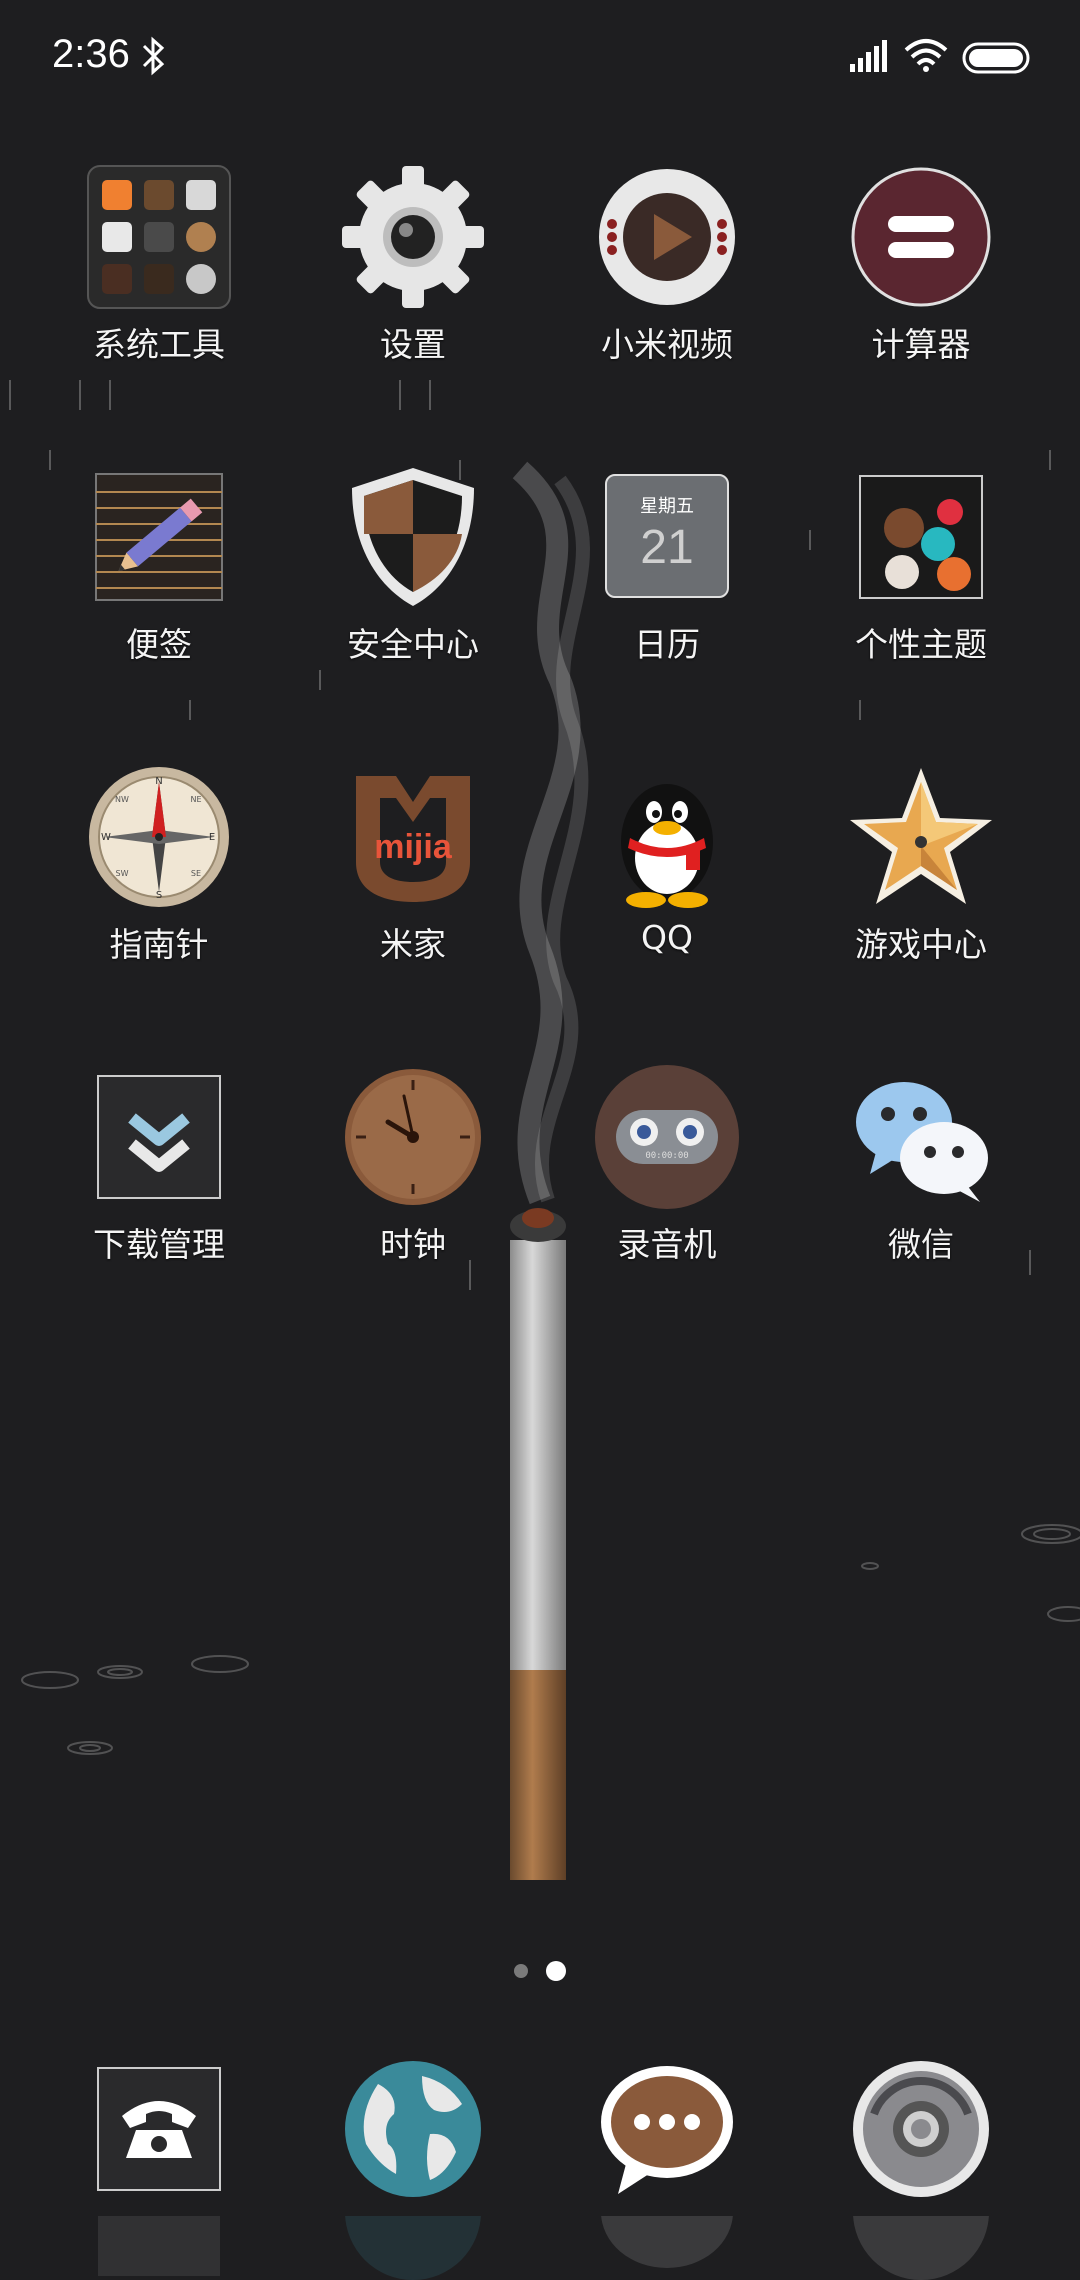  What do you see at coordinates (413, 2248) in the screenshot?
I see `dock-reflection-globe` at bounding box center [413, 2248].